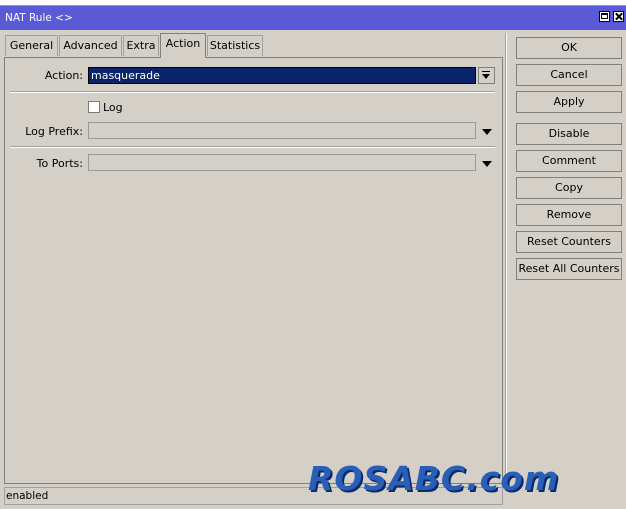 The image size is (626, 509). What do you see at coordinates (59, 163) in the screenshot?
I see `to-ports-label: To Ports:` at bounding box center [59, 163].